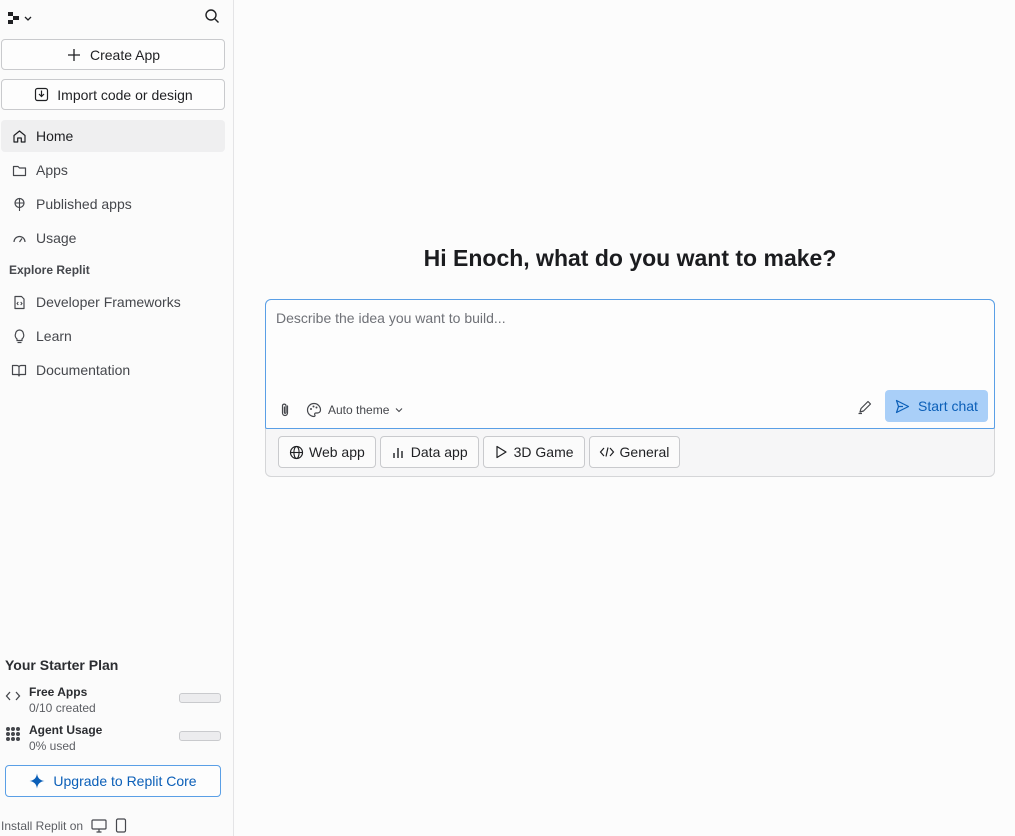 The width and height of the screenshot is (1015, 836). I want to click on upgrade-label: Upgrade to Replit Core, so click(125, 781).